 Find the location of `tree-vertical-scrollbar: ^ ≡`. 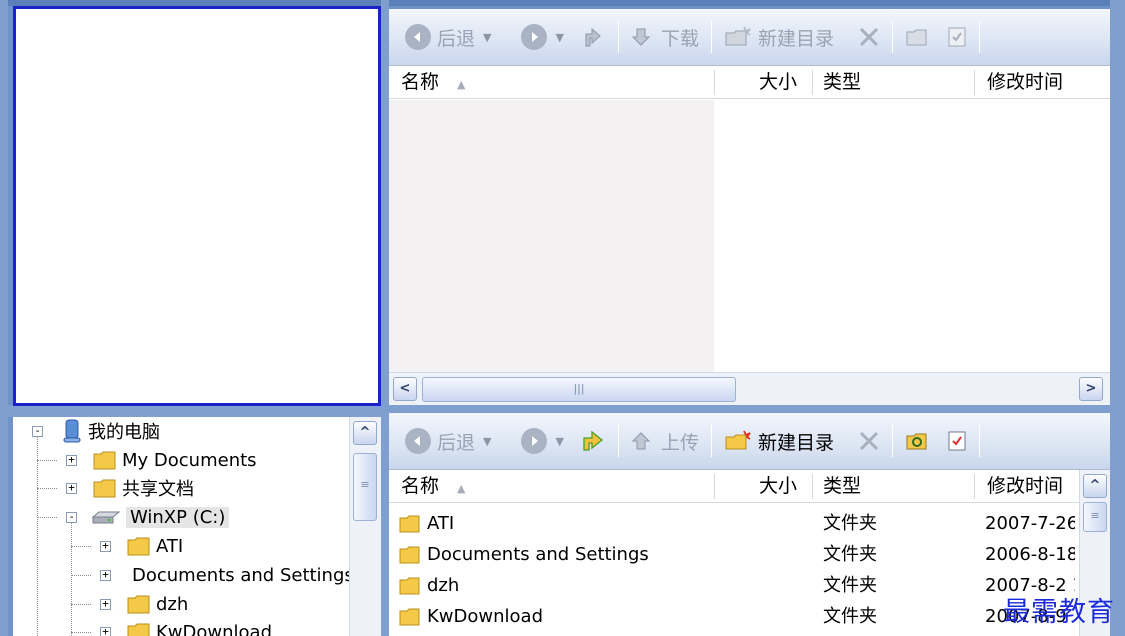

tree-vertical-scrollbar: ^ ≡ is located at coordinates (365, 526).